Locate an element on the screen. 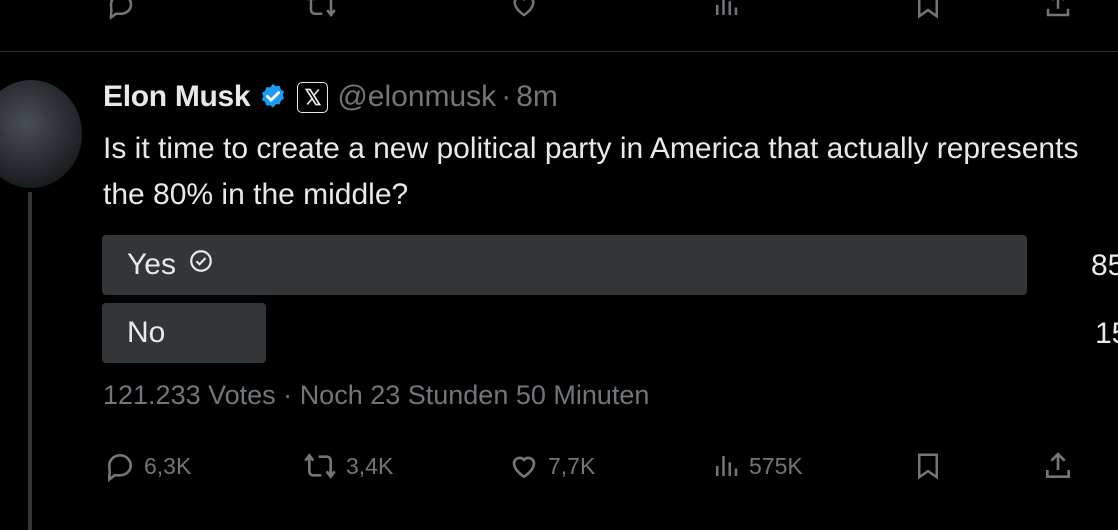  poll-votes: 121.233 Votes is located at coordinates (189, 395).